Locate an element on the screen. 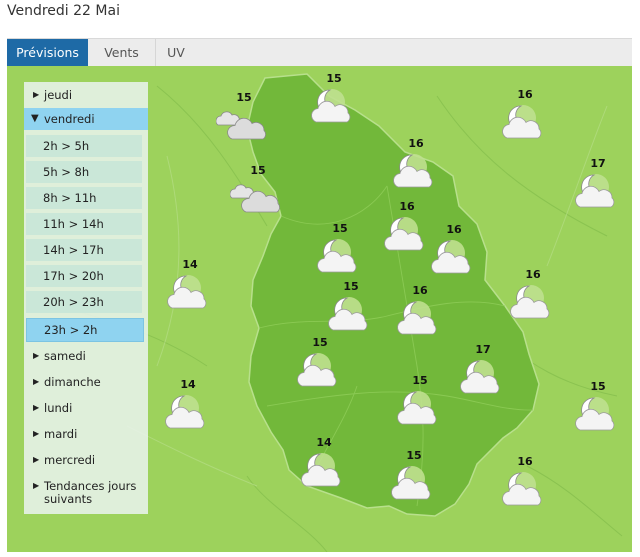 The height and width of the screenshot is (557, 640). tab-vents: Vents is located at coordinates (122, 53).